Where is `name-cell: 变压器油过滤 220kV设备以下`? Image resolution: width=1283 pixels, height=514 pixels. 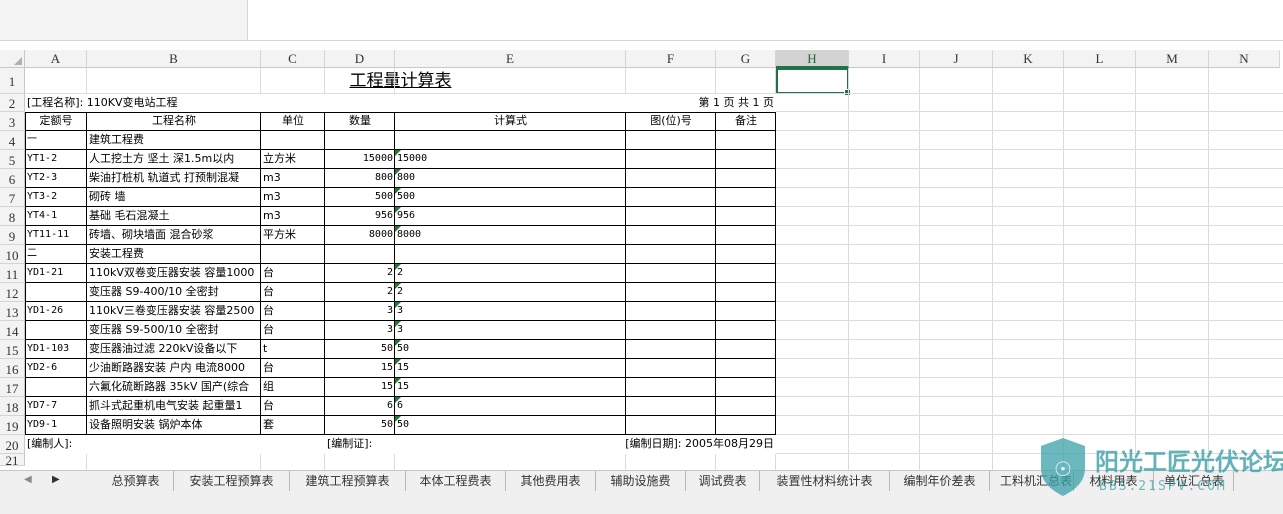 name-cell: 变压器油过滤 220kV设备以下 is located at coordinates (174, 349).